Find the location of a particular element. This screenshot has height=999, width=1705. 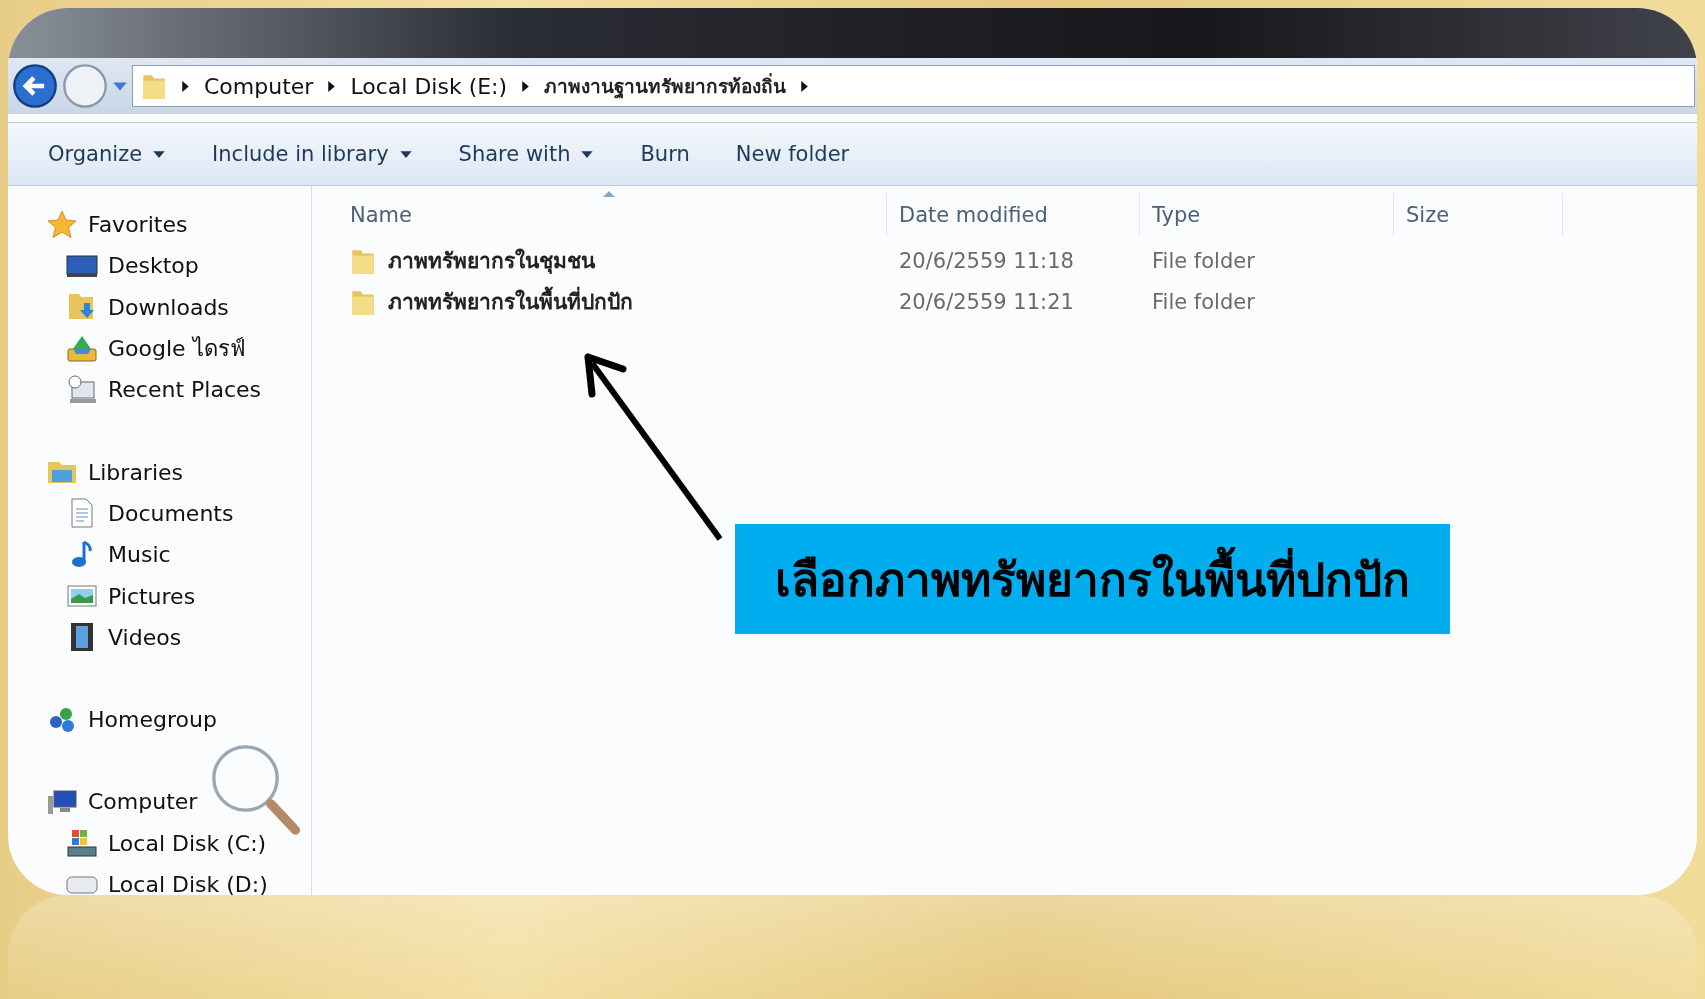

file-row: ภาพทรัพยากรในพื้นที่ปกปัก 20/6/2559 11:21 File folder is located at coordinates (1004, 301).